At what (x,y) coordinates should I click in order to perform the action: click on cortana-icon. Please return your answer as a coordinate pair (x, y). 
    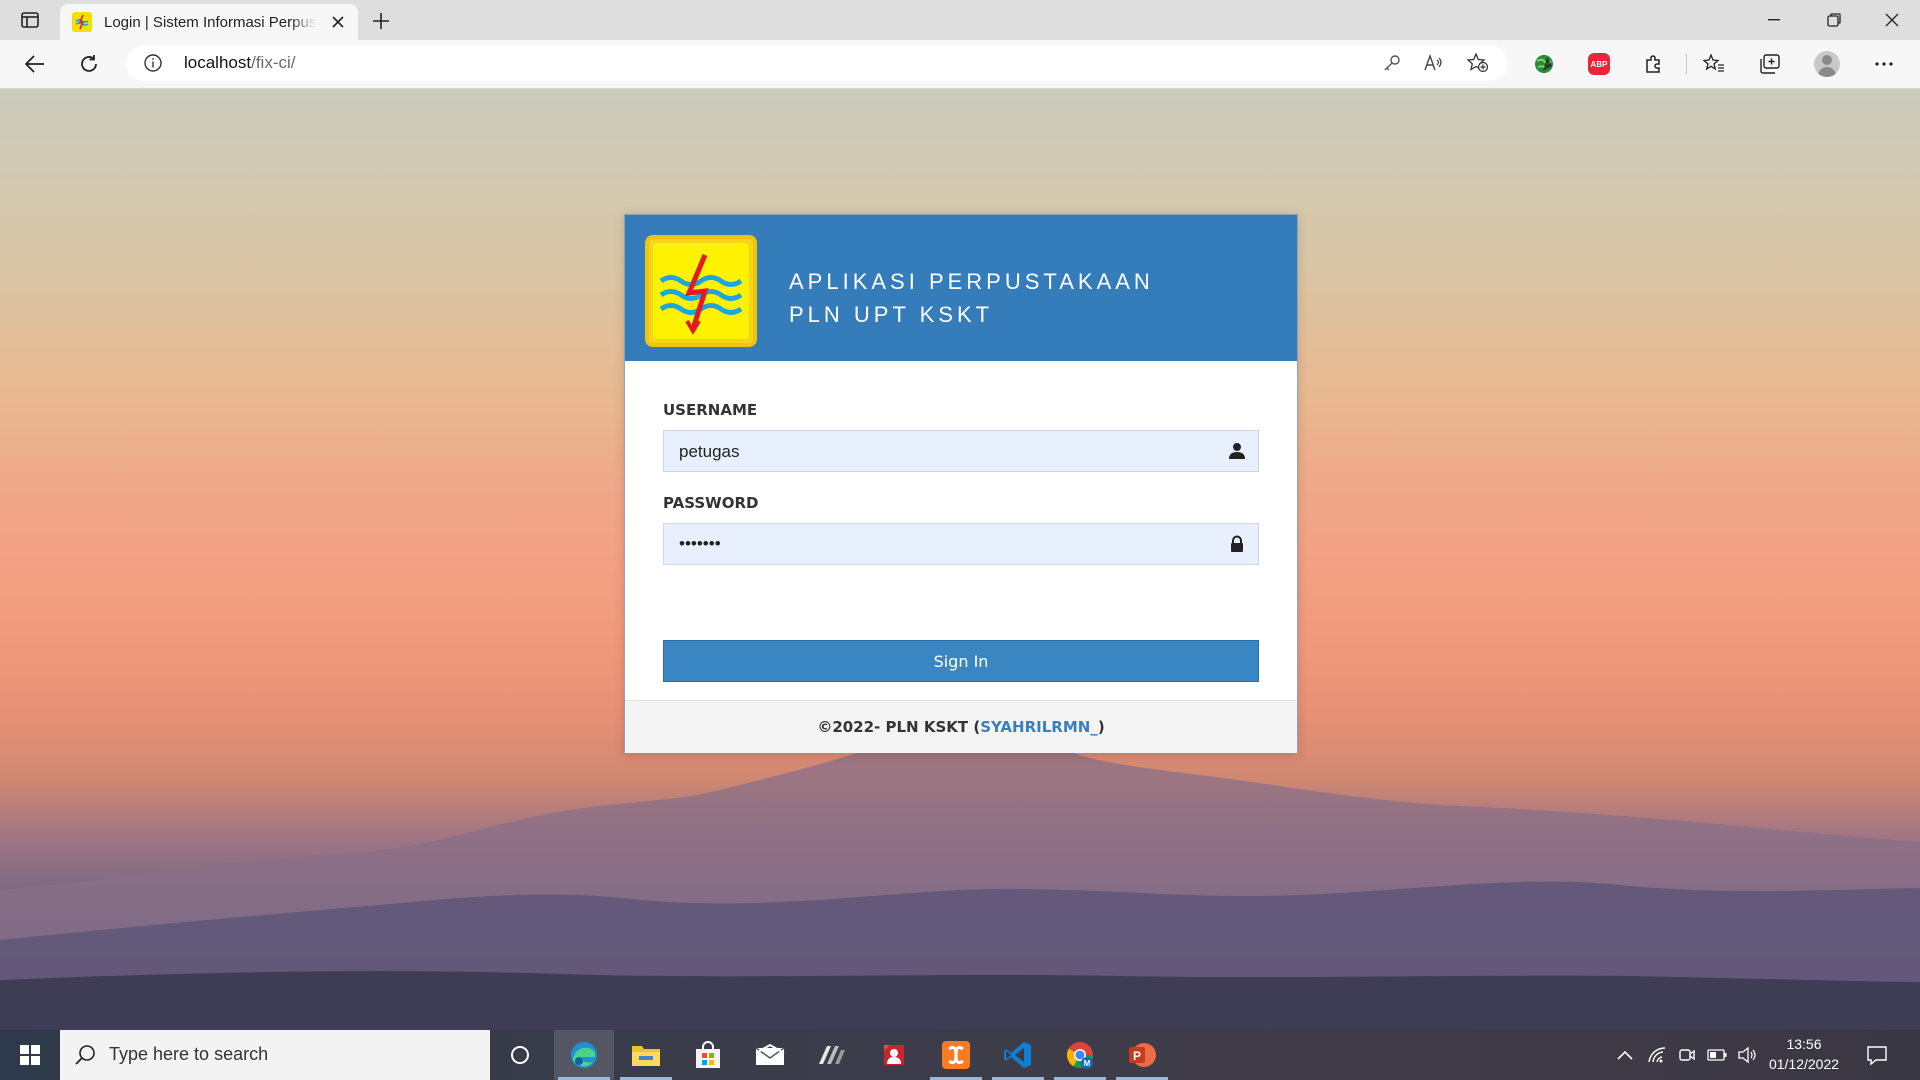
    Looking at the image, I should click on (520, 1055).